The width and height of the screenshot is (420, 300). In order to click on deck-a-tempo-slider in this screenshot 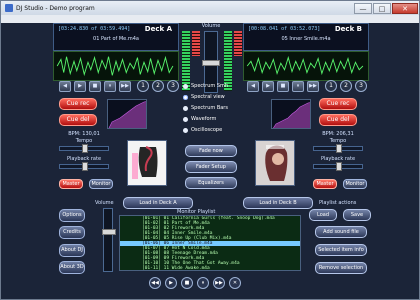, I will do `click(84, 148)`.